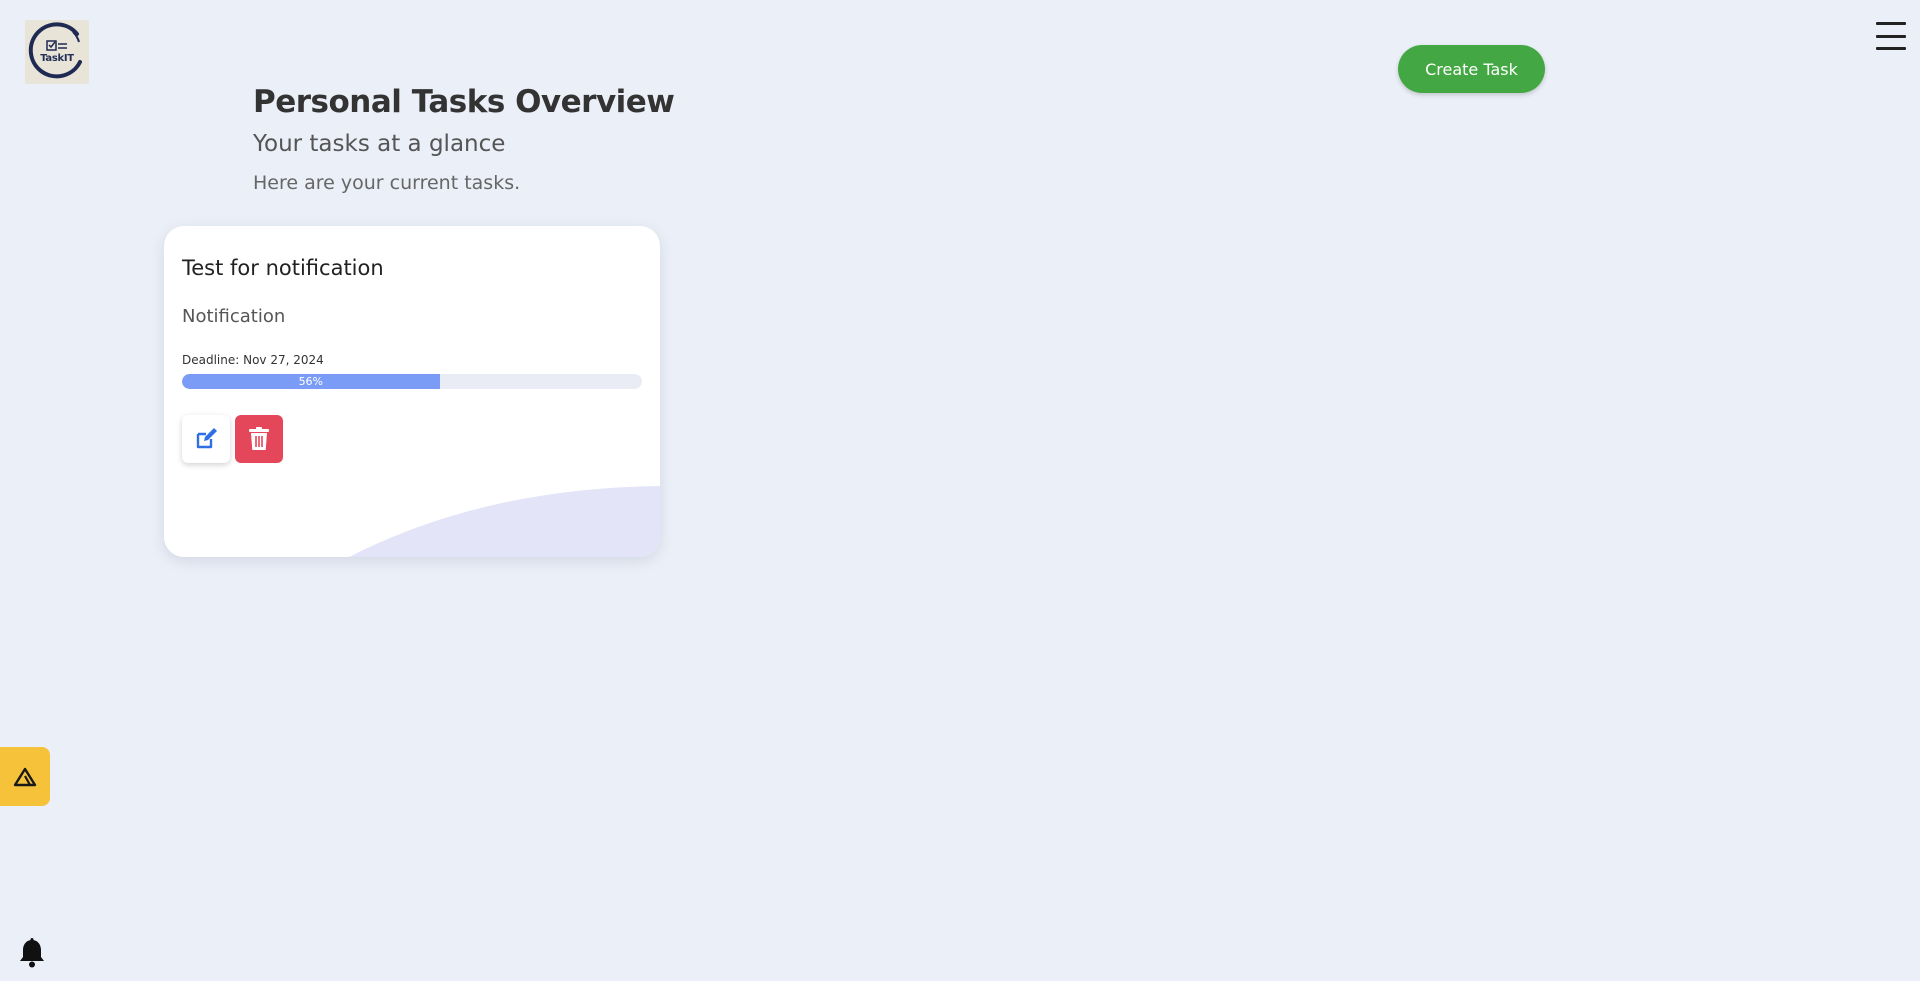  I want to click on task-deadline: Deadline: Nov 27, 2024, so click(253, 360).